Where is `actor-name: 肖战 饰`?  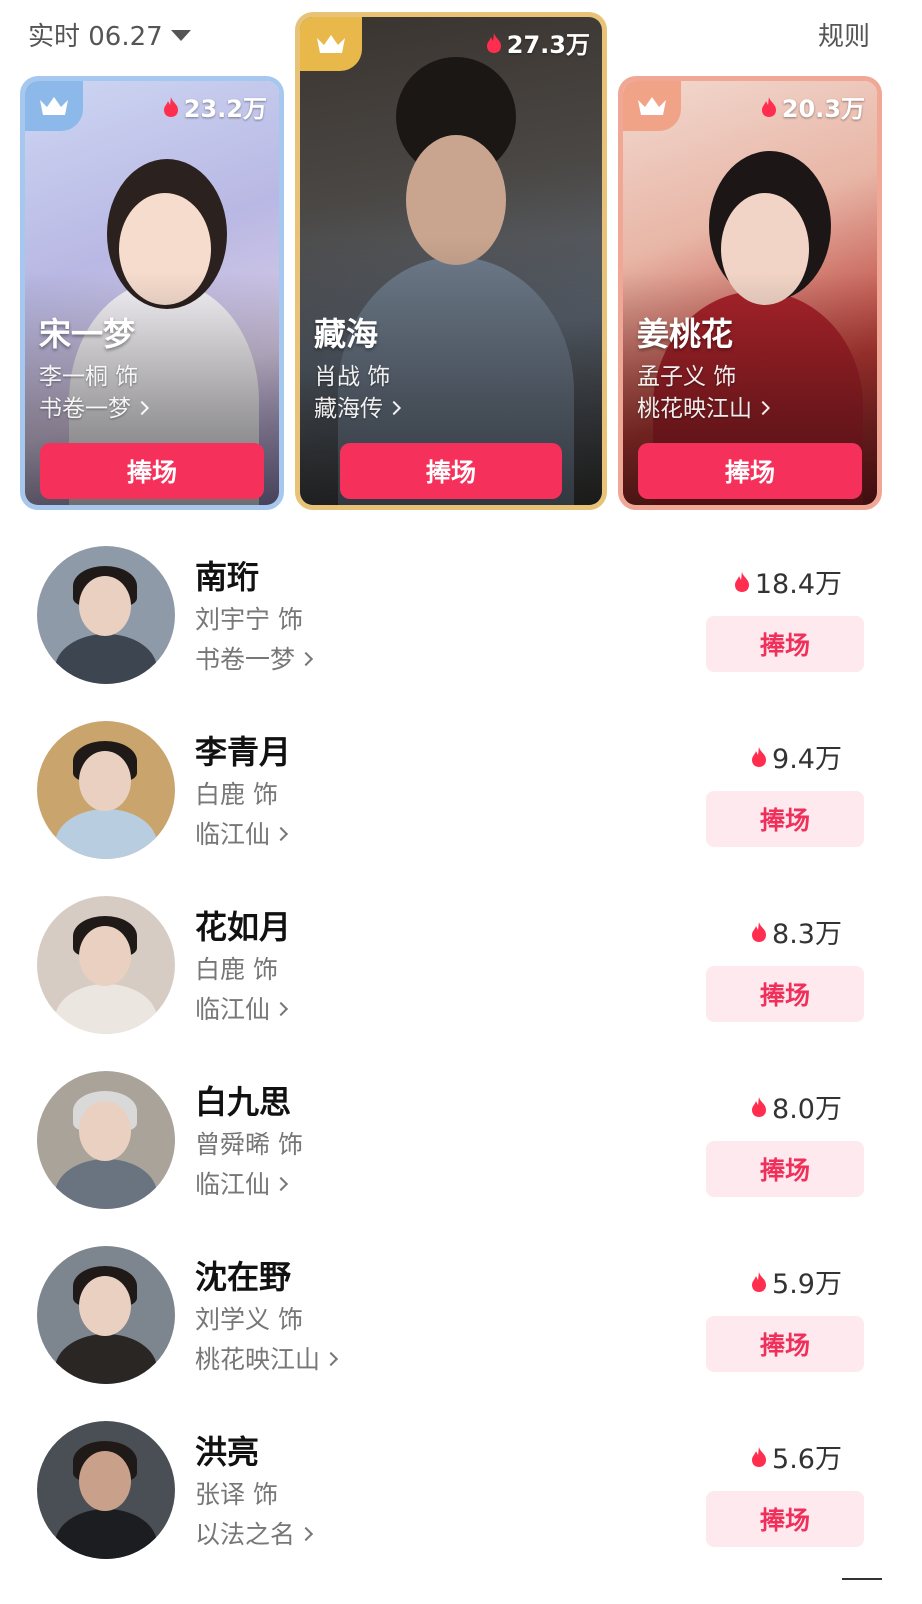
actor-name: 肖战 饰 is located at coordinates (352, 377).